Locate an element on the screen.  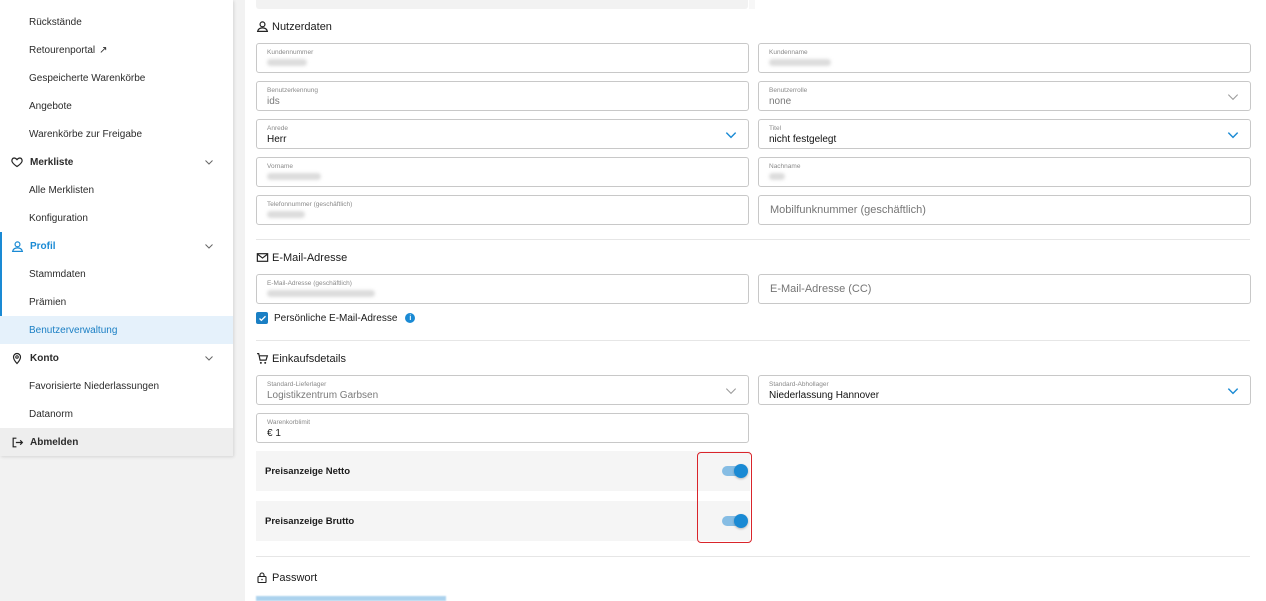
email-geschaeftlich-input: E-Mail-Adresse (geschäftlich) is located at coordinates (502, 289).